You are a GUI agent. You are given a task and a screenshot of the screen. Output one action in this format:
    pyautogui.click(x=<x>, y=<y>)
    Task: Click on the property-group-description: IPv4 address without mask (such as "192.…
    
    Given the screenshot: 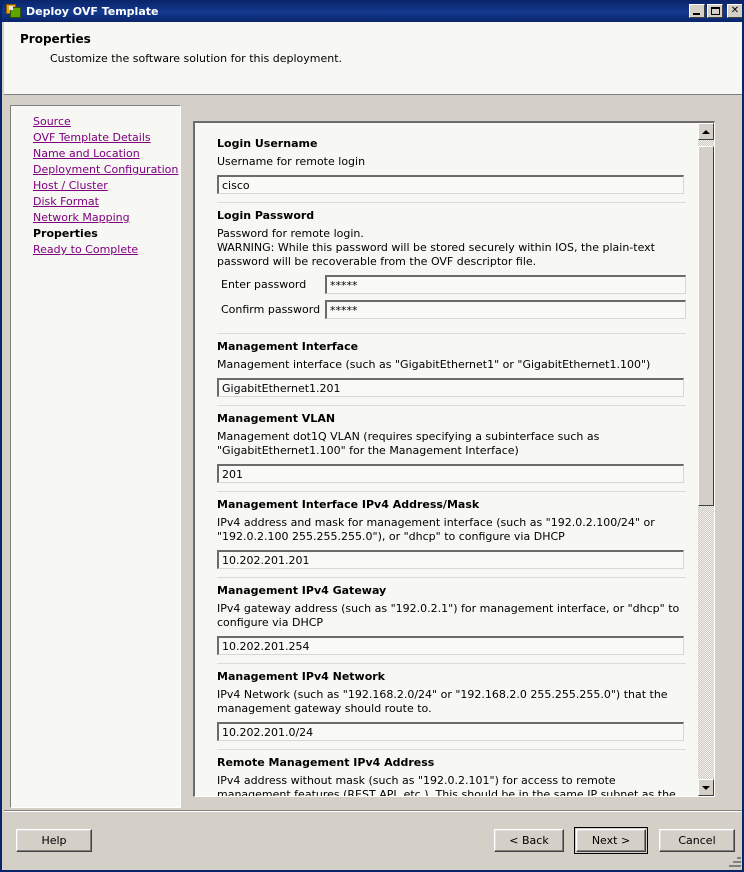 What is the action you would take?
    pyautogui.click(x=446, y=785)
    